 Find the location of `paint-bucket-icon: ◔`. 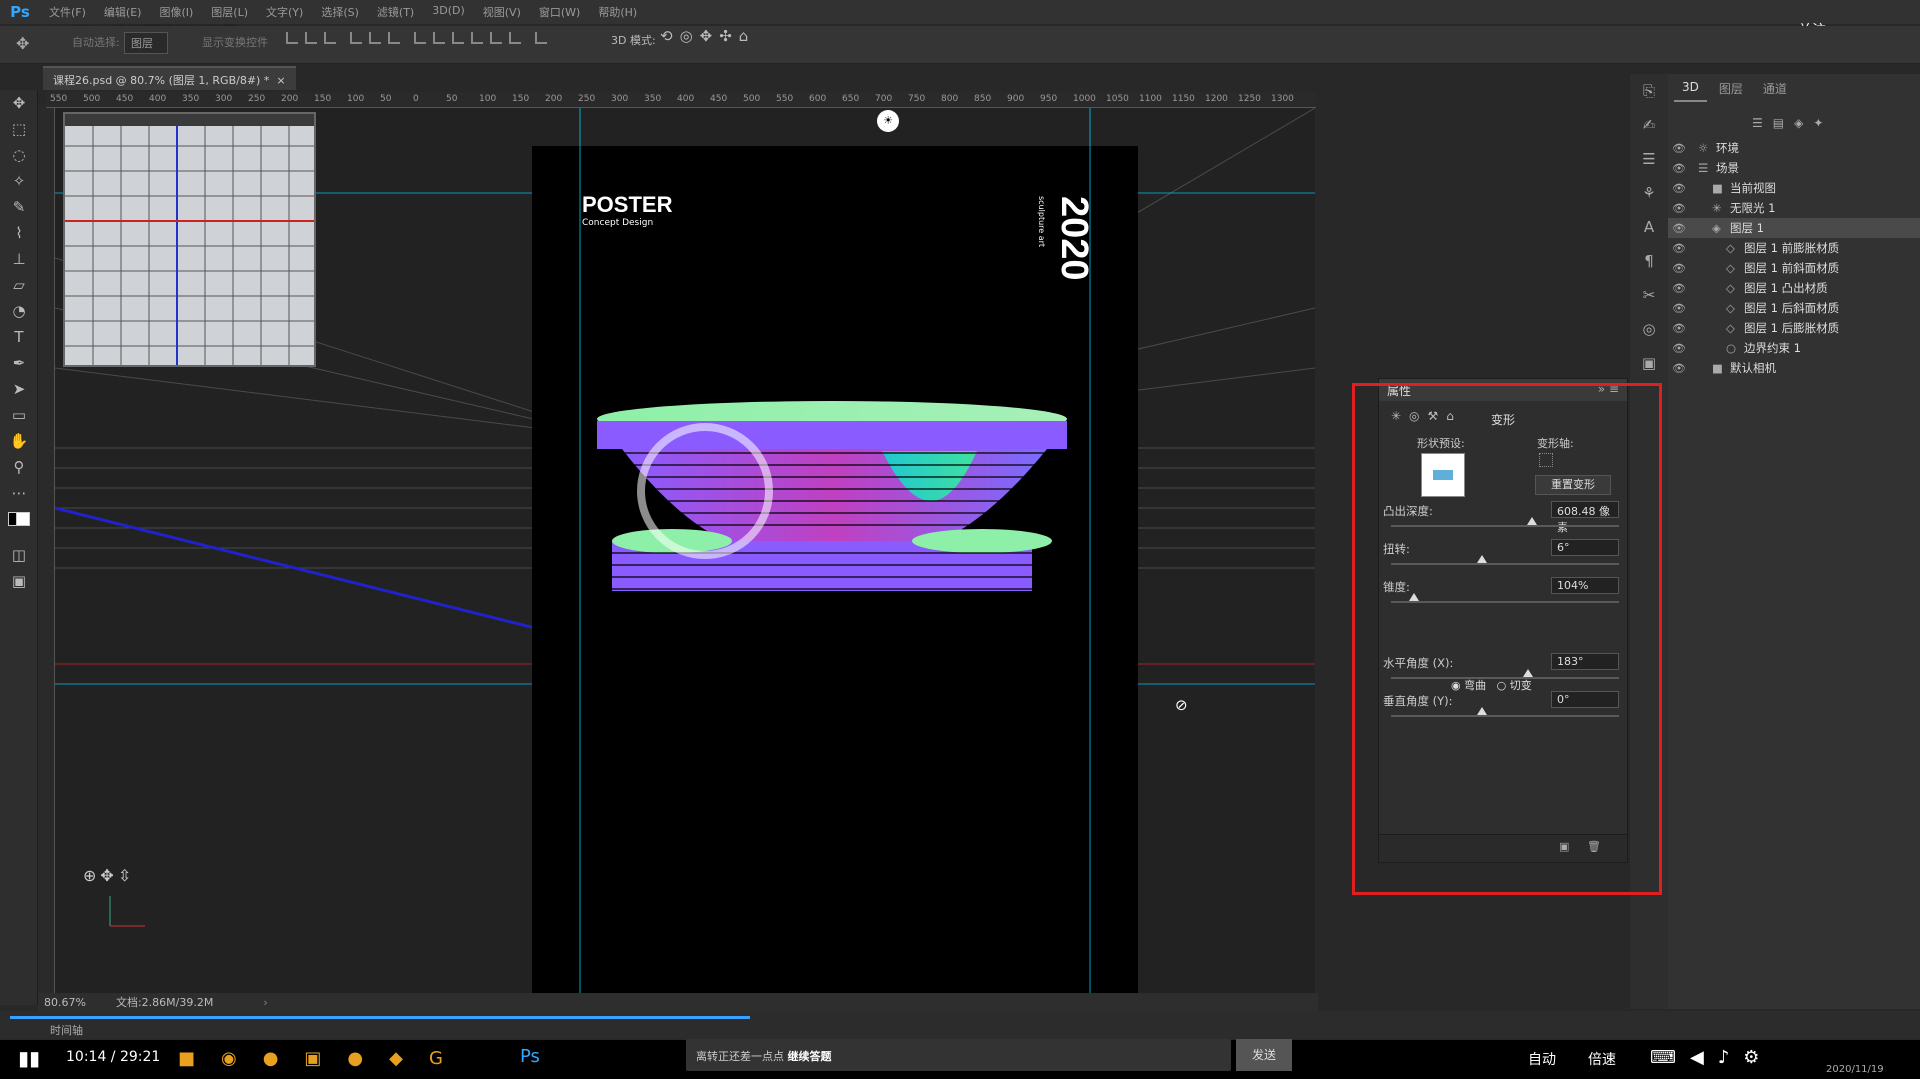

paint-bucket-icon: ◔ is located at coordinates (19, 311).